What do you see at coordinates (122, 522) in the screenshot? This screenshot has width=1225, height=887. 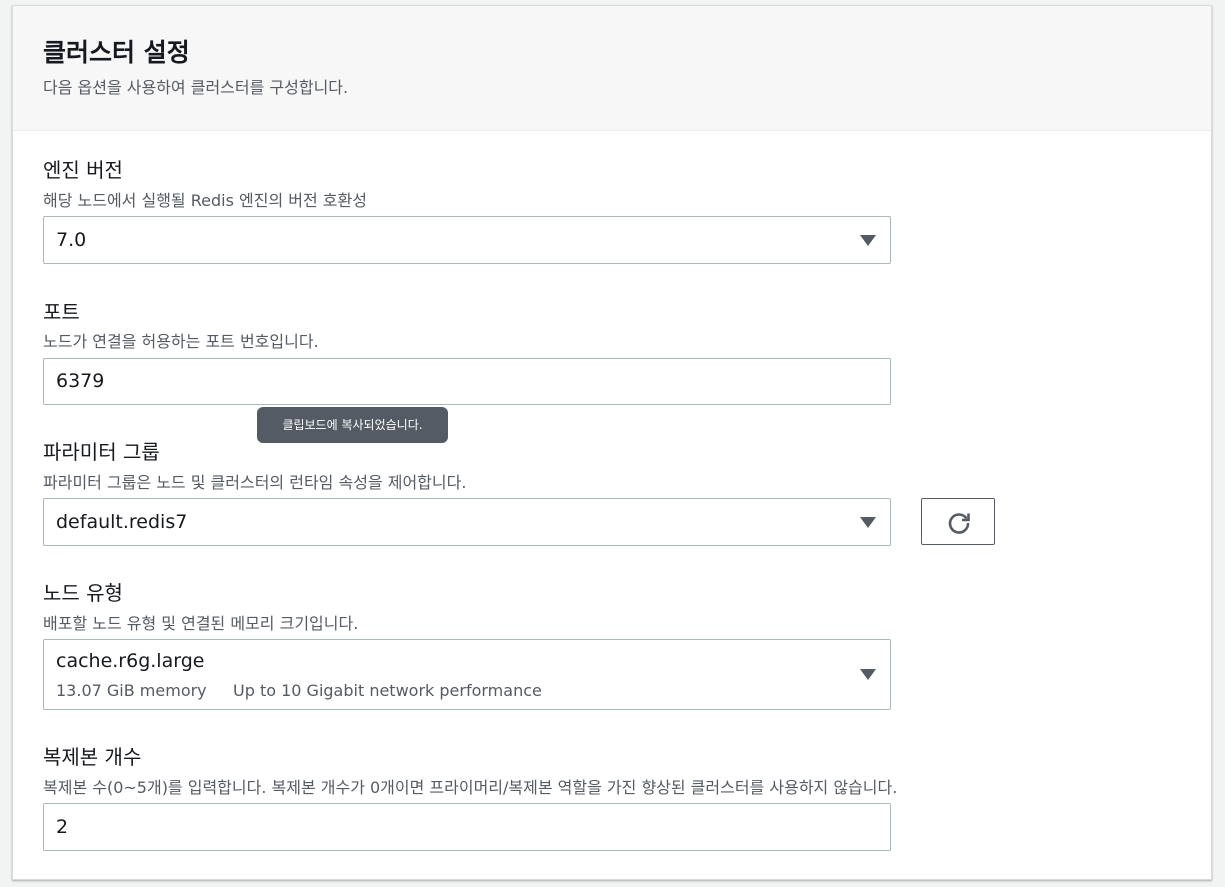 I see `parameter-group-value: default.redis7` at bounding box center [122, 522].